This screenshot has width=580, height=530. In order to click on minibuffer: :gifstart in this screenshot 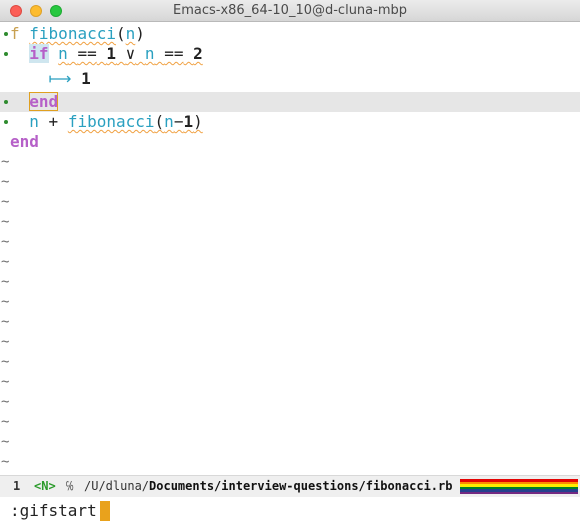, I will do `click(290, 511)`.